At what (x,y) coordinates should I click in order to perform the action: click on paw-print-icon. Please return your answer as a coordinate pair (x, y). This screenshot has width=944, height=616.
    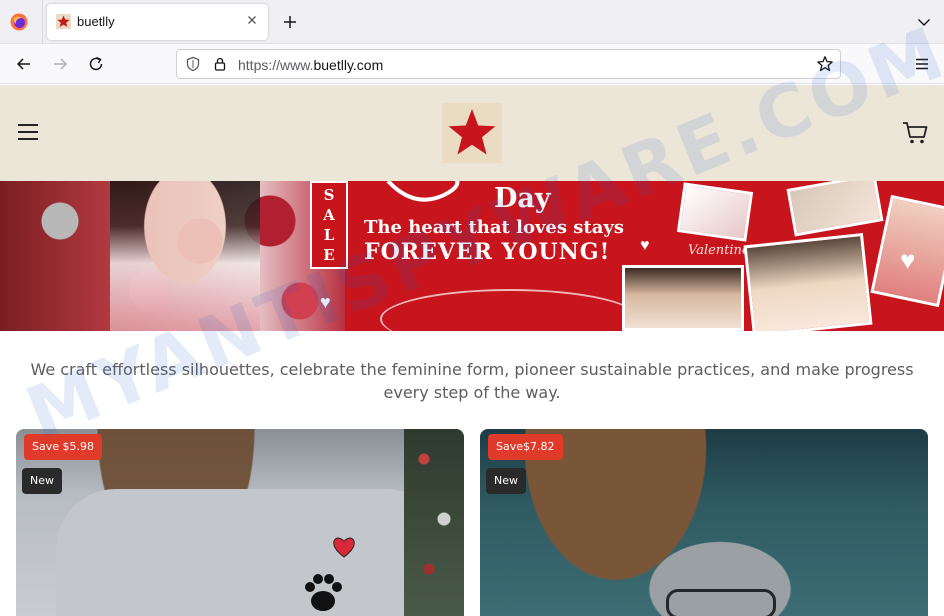
    Looking at the image, I should click on (323, 592).